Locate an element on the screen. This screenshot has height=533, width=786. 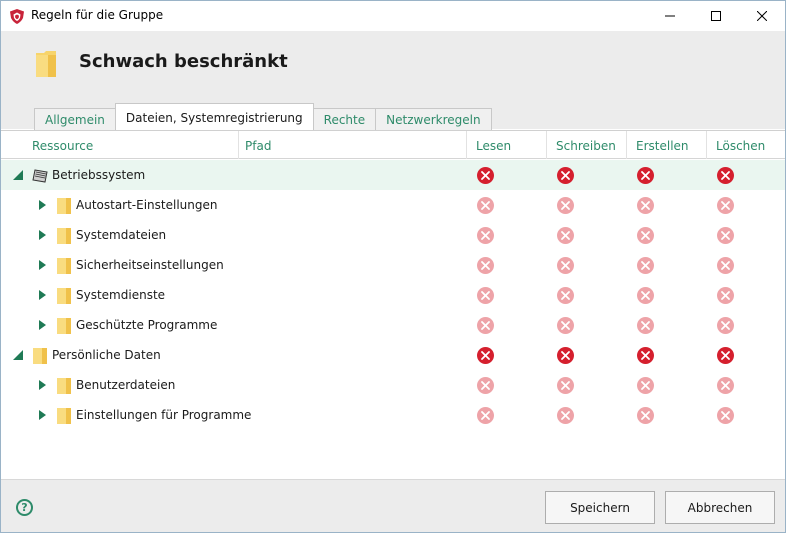
table-row: Benutzerdateien is located at coordinates (393, 385).